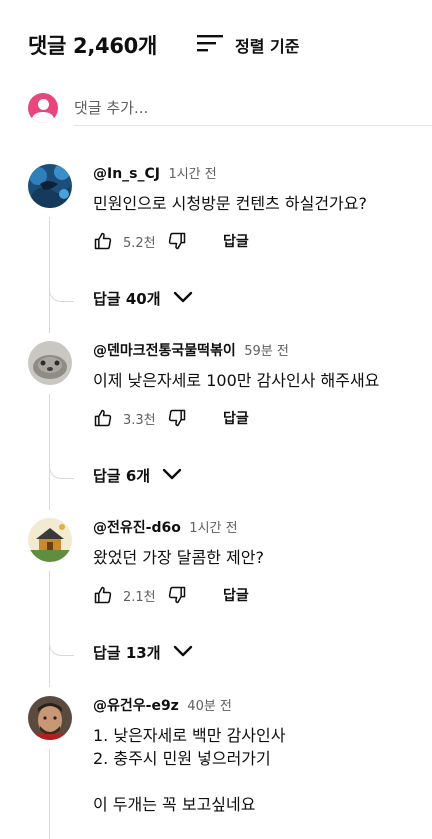 This screenshot has width=432, height=839. Describe the element at coordinates (92, 46) in the screenshot. I see `comments-count-title: 댓글 2,460개` at that location.